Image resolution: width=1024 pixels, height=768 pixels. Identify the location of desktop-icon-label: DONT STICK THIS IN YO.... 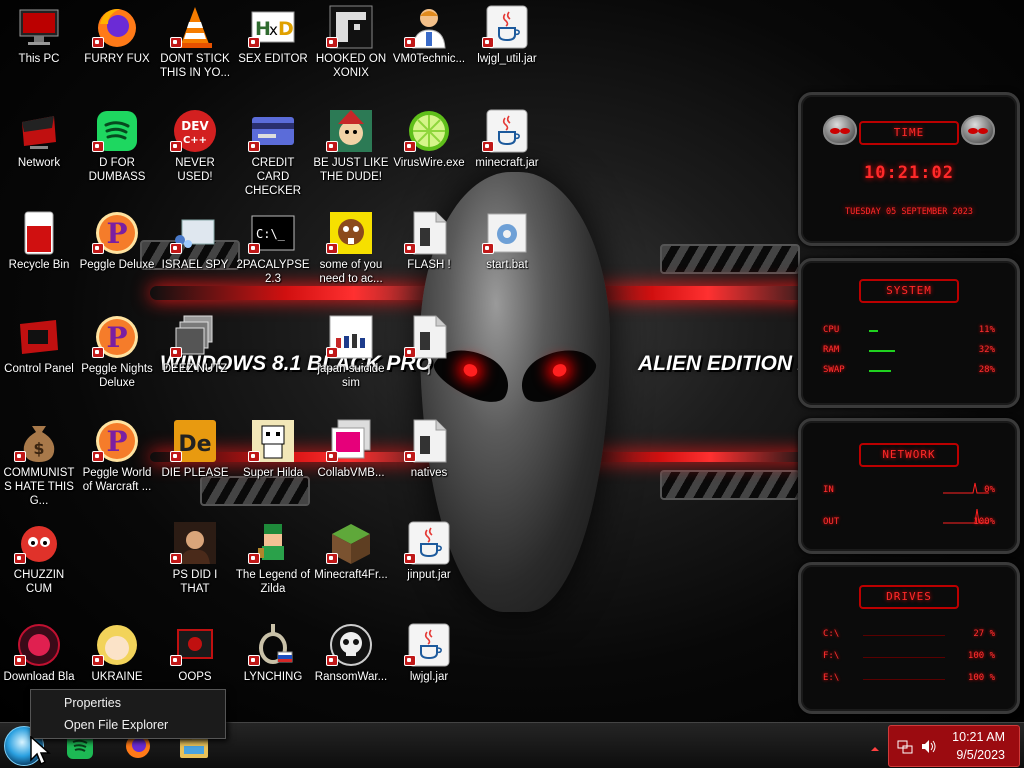
(195, 66).